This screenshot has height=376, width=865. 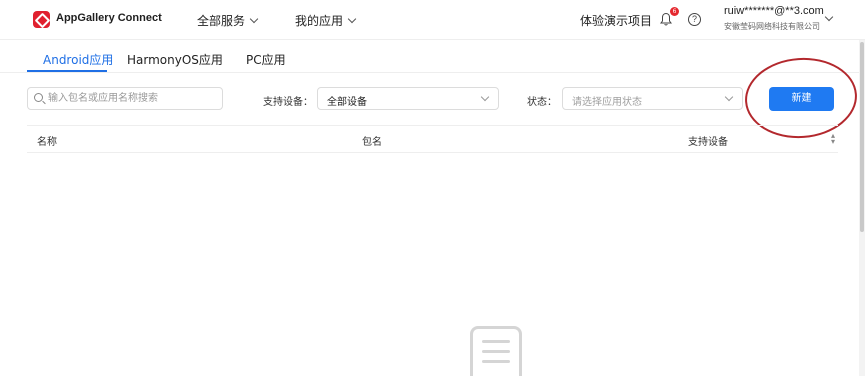 I want to click on help-icon: ?, so click(x=694, y=19).